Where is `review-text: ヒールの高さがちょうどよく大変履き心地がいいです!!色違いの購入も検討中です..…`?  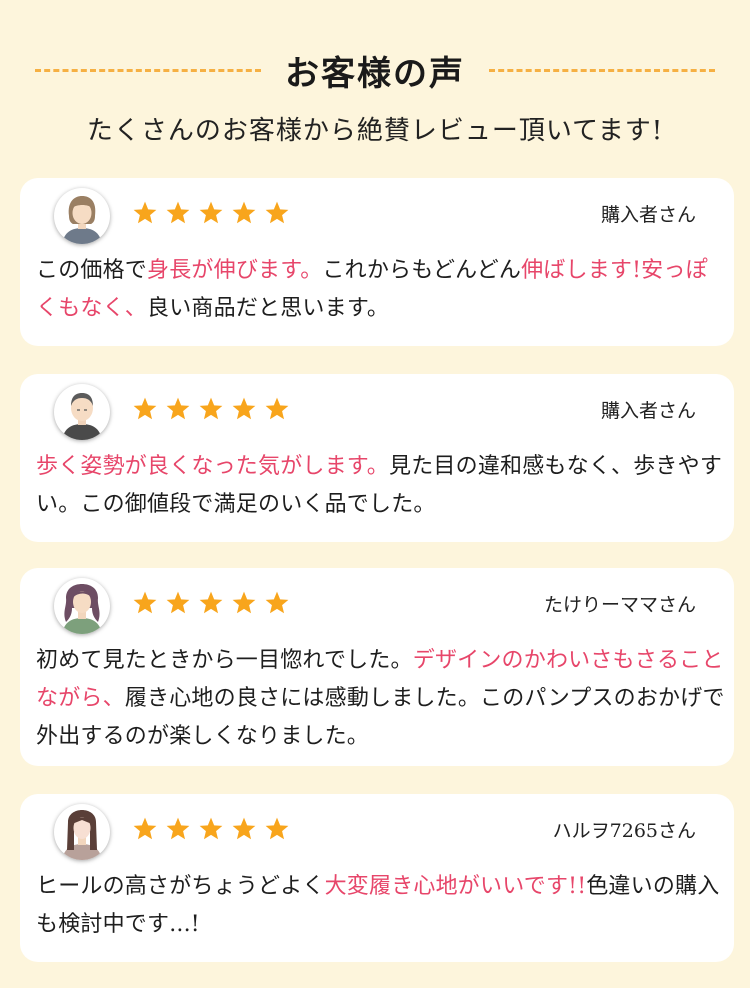
review-text: ヒールの高さがちょうどよく大変履き心地がいいです!!色違いの購入も検討中です..… is located at coordinates (381, 906).